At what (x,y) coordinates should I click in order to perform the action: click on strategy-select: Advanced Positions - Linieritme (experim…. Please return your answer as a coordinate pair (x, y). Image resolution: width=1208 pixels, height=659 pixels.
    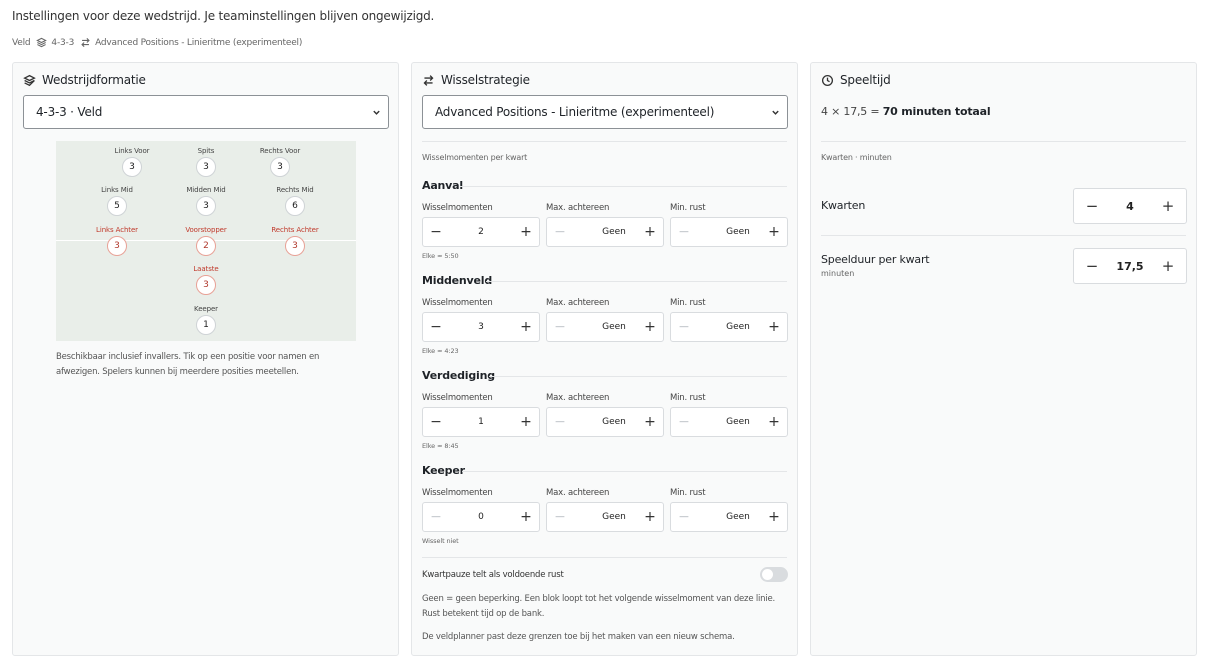
    Looking at the image, I should click on (605, 112).